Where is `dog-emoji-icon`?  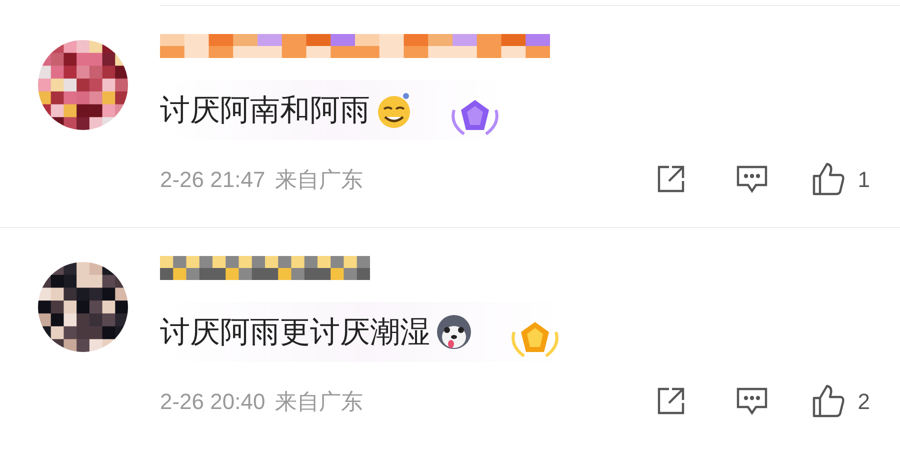
dog-emoji-icon is located at coordinates (454, 332).